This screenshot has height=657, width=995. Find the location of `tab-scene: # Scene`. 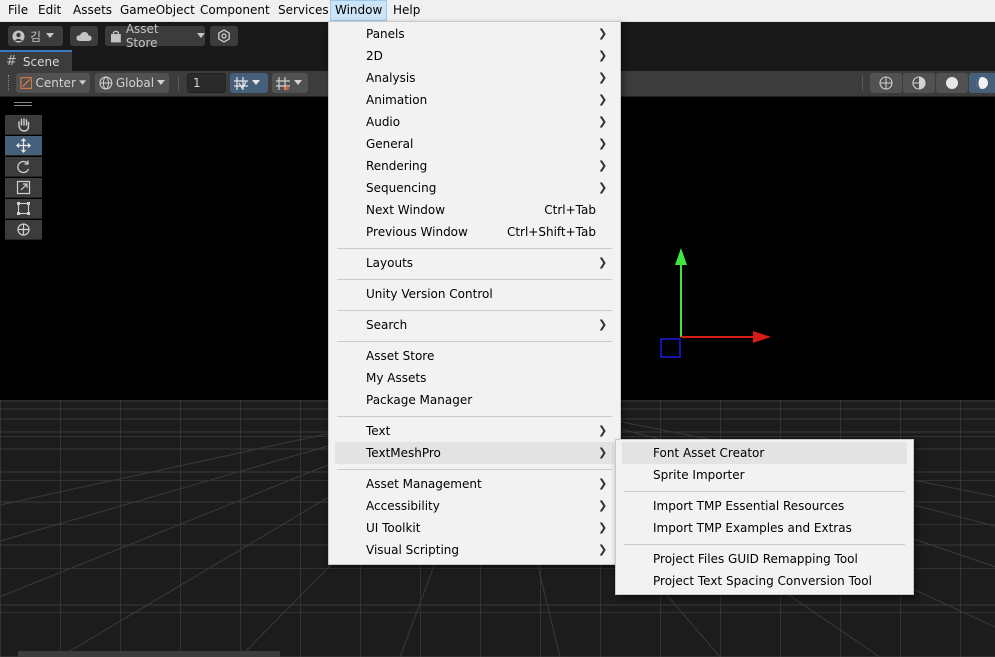

tab-scene: # Scene is located at coordinates (36, 60).